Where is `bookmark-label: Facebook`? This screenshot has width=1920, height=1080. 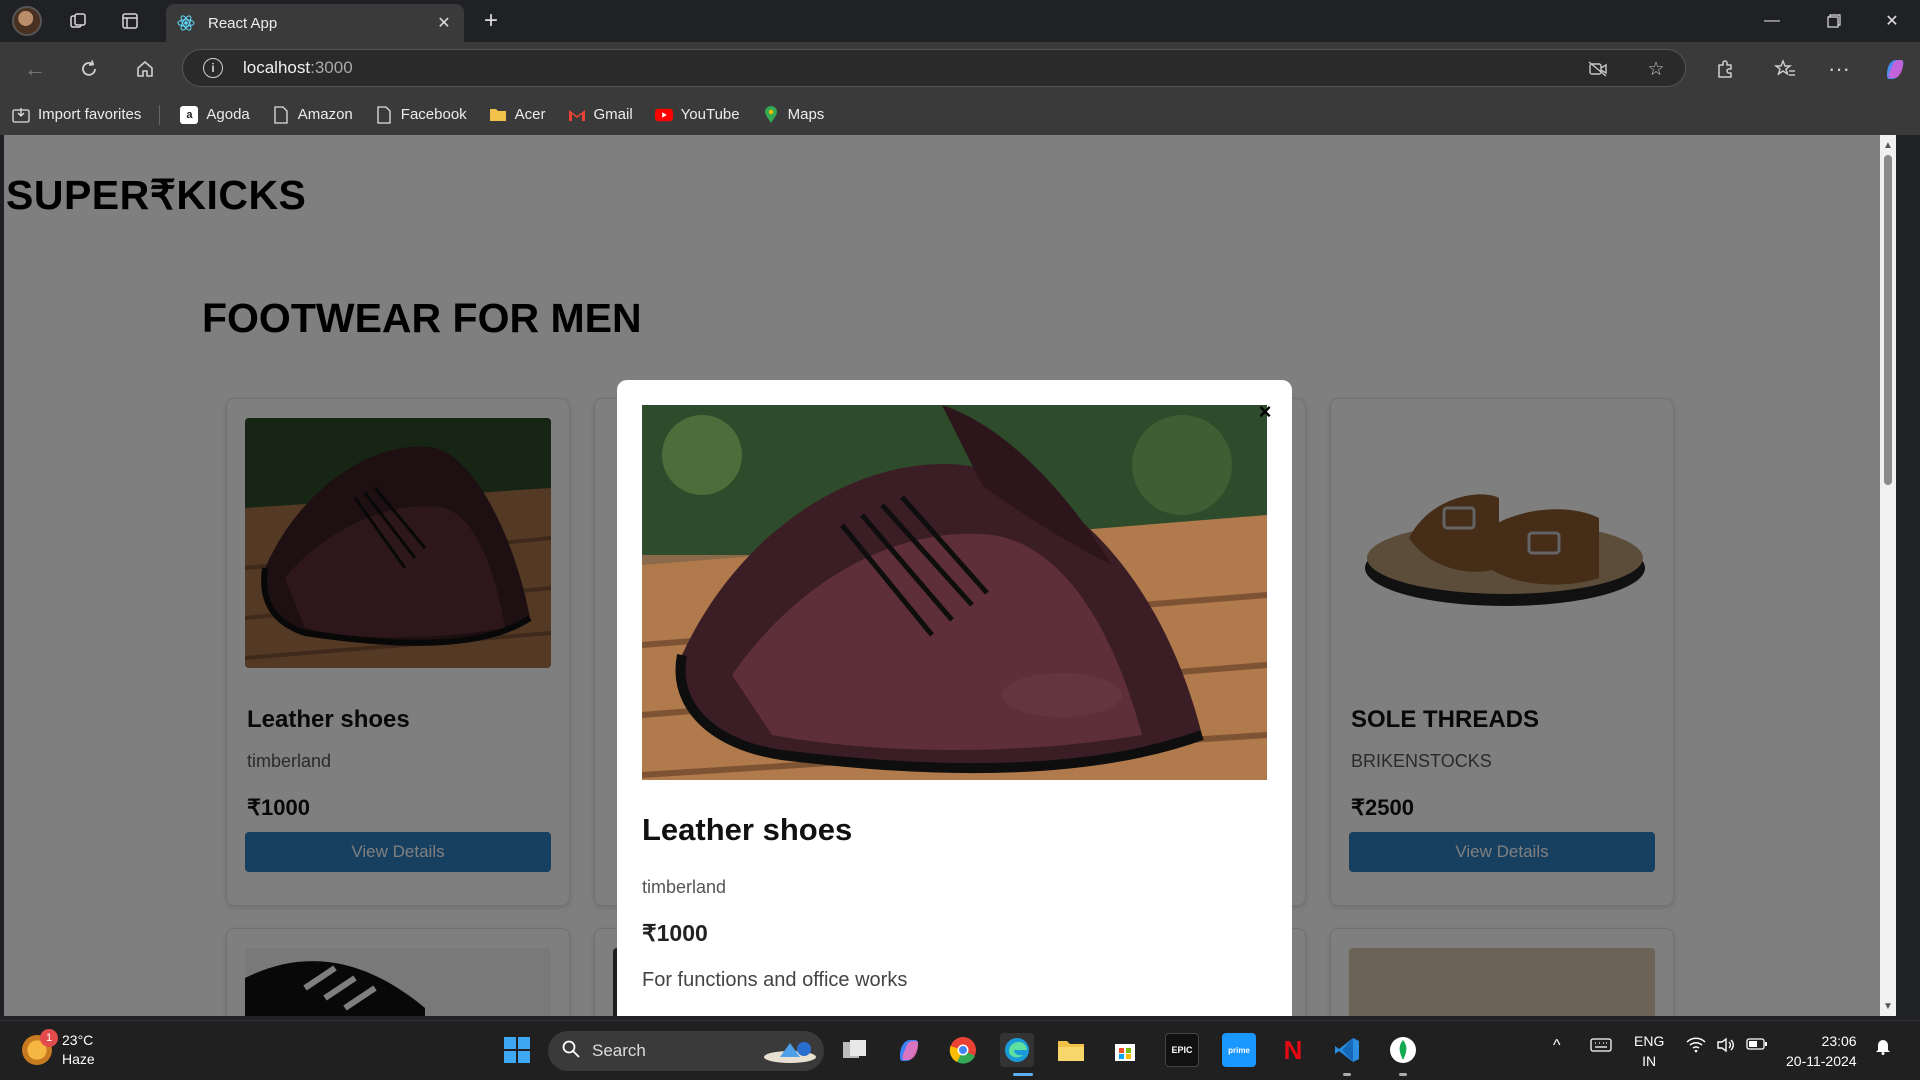 bookmark-label: Facebook is located at coordinates (433, 114).